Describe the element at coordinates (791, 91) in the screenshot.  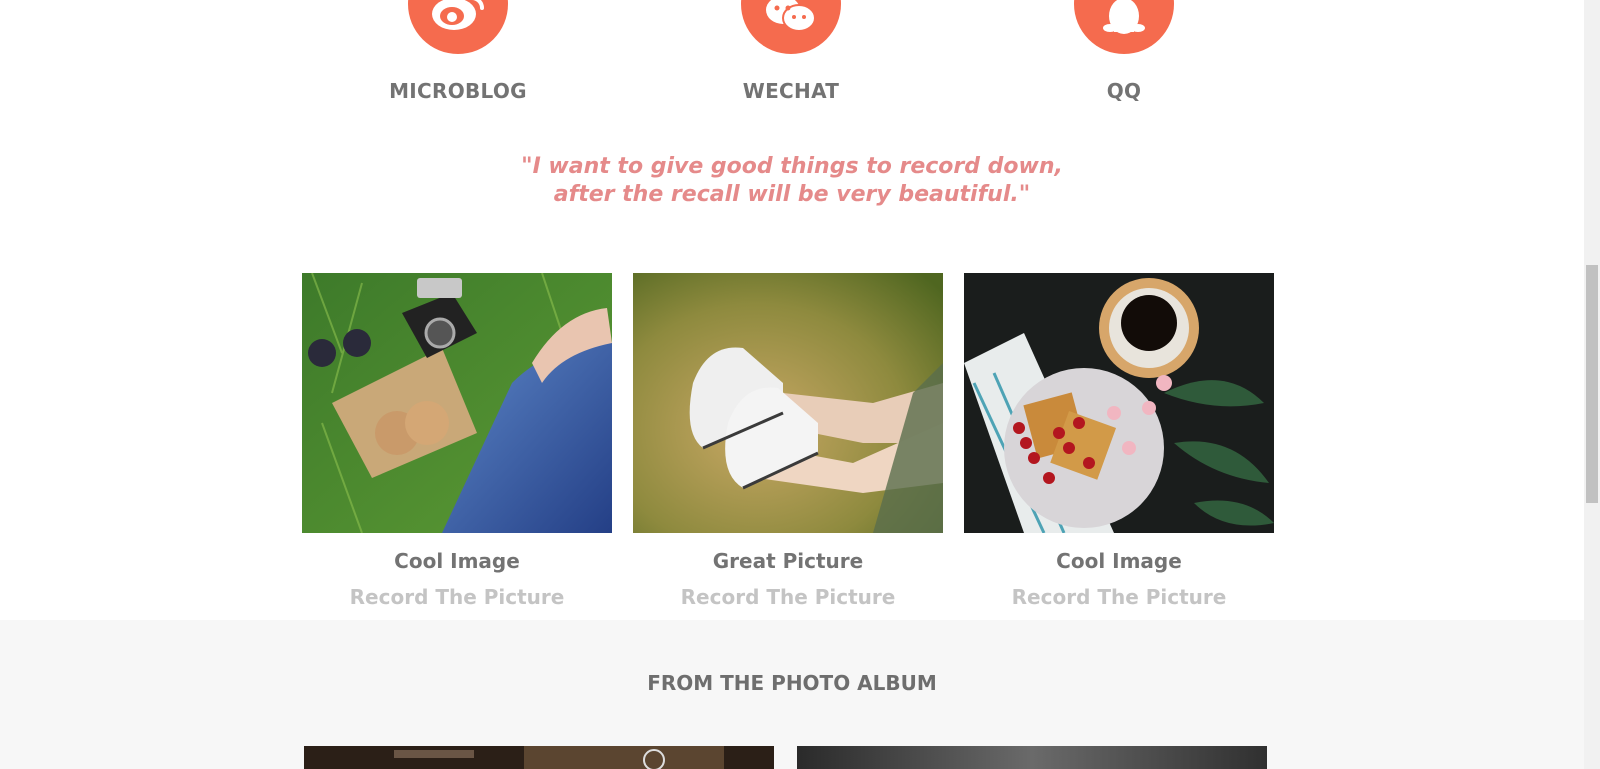
I see `social-label: WECHAT` at that location.